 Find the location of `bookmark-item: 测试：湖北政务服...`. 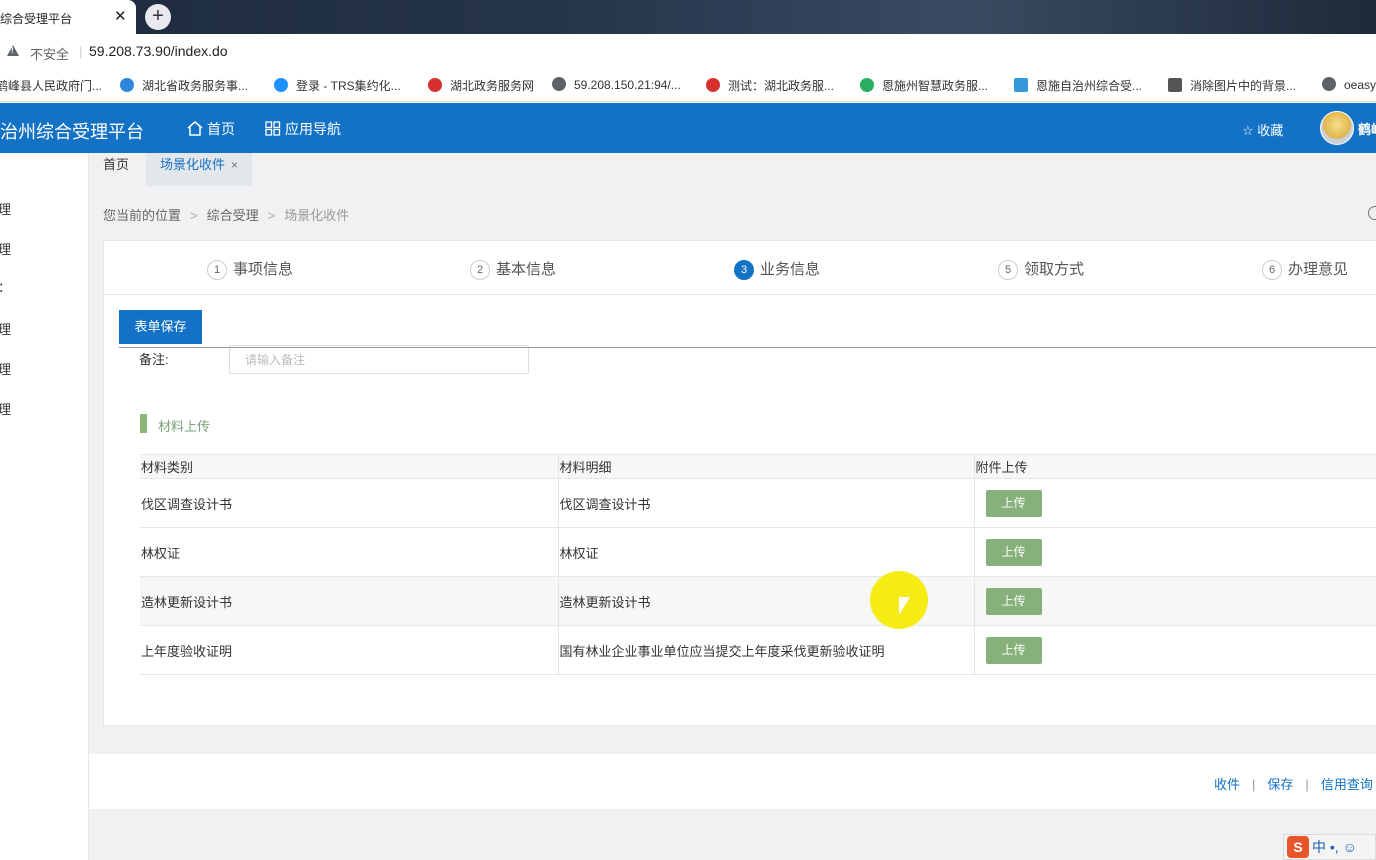

bookmark-item: 测试：湖北政务服... is located at coordinates (770, 85).